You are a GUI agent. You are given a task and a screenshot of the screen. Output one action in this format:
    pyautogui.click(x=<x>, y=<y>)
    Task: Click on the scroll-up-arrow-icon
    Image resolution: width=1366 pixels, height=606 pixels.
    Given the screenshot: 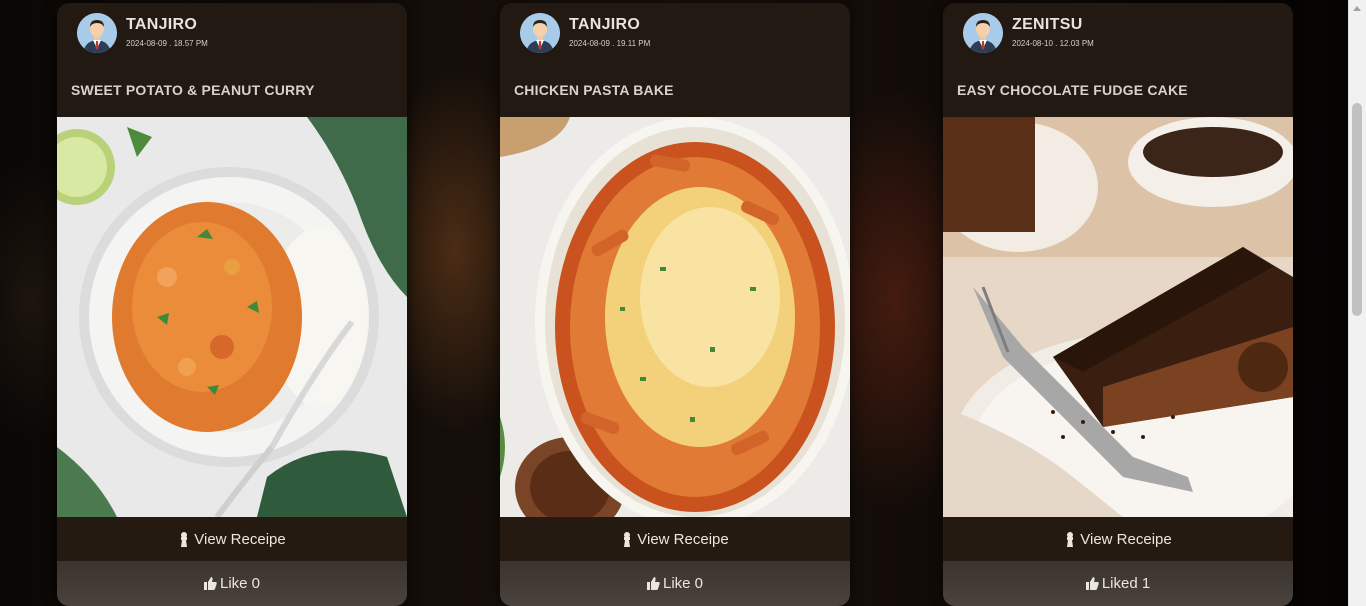 What is the action you would take?
    pyautogui.click(x=1357, y=8)
    